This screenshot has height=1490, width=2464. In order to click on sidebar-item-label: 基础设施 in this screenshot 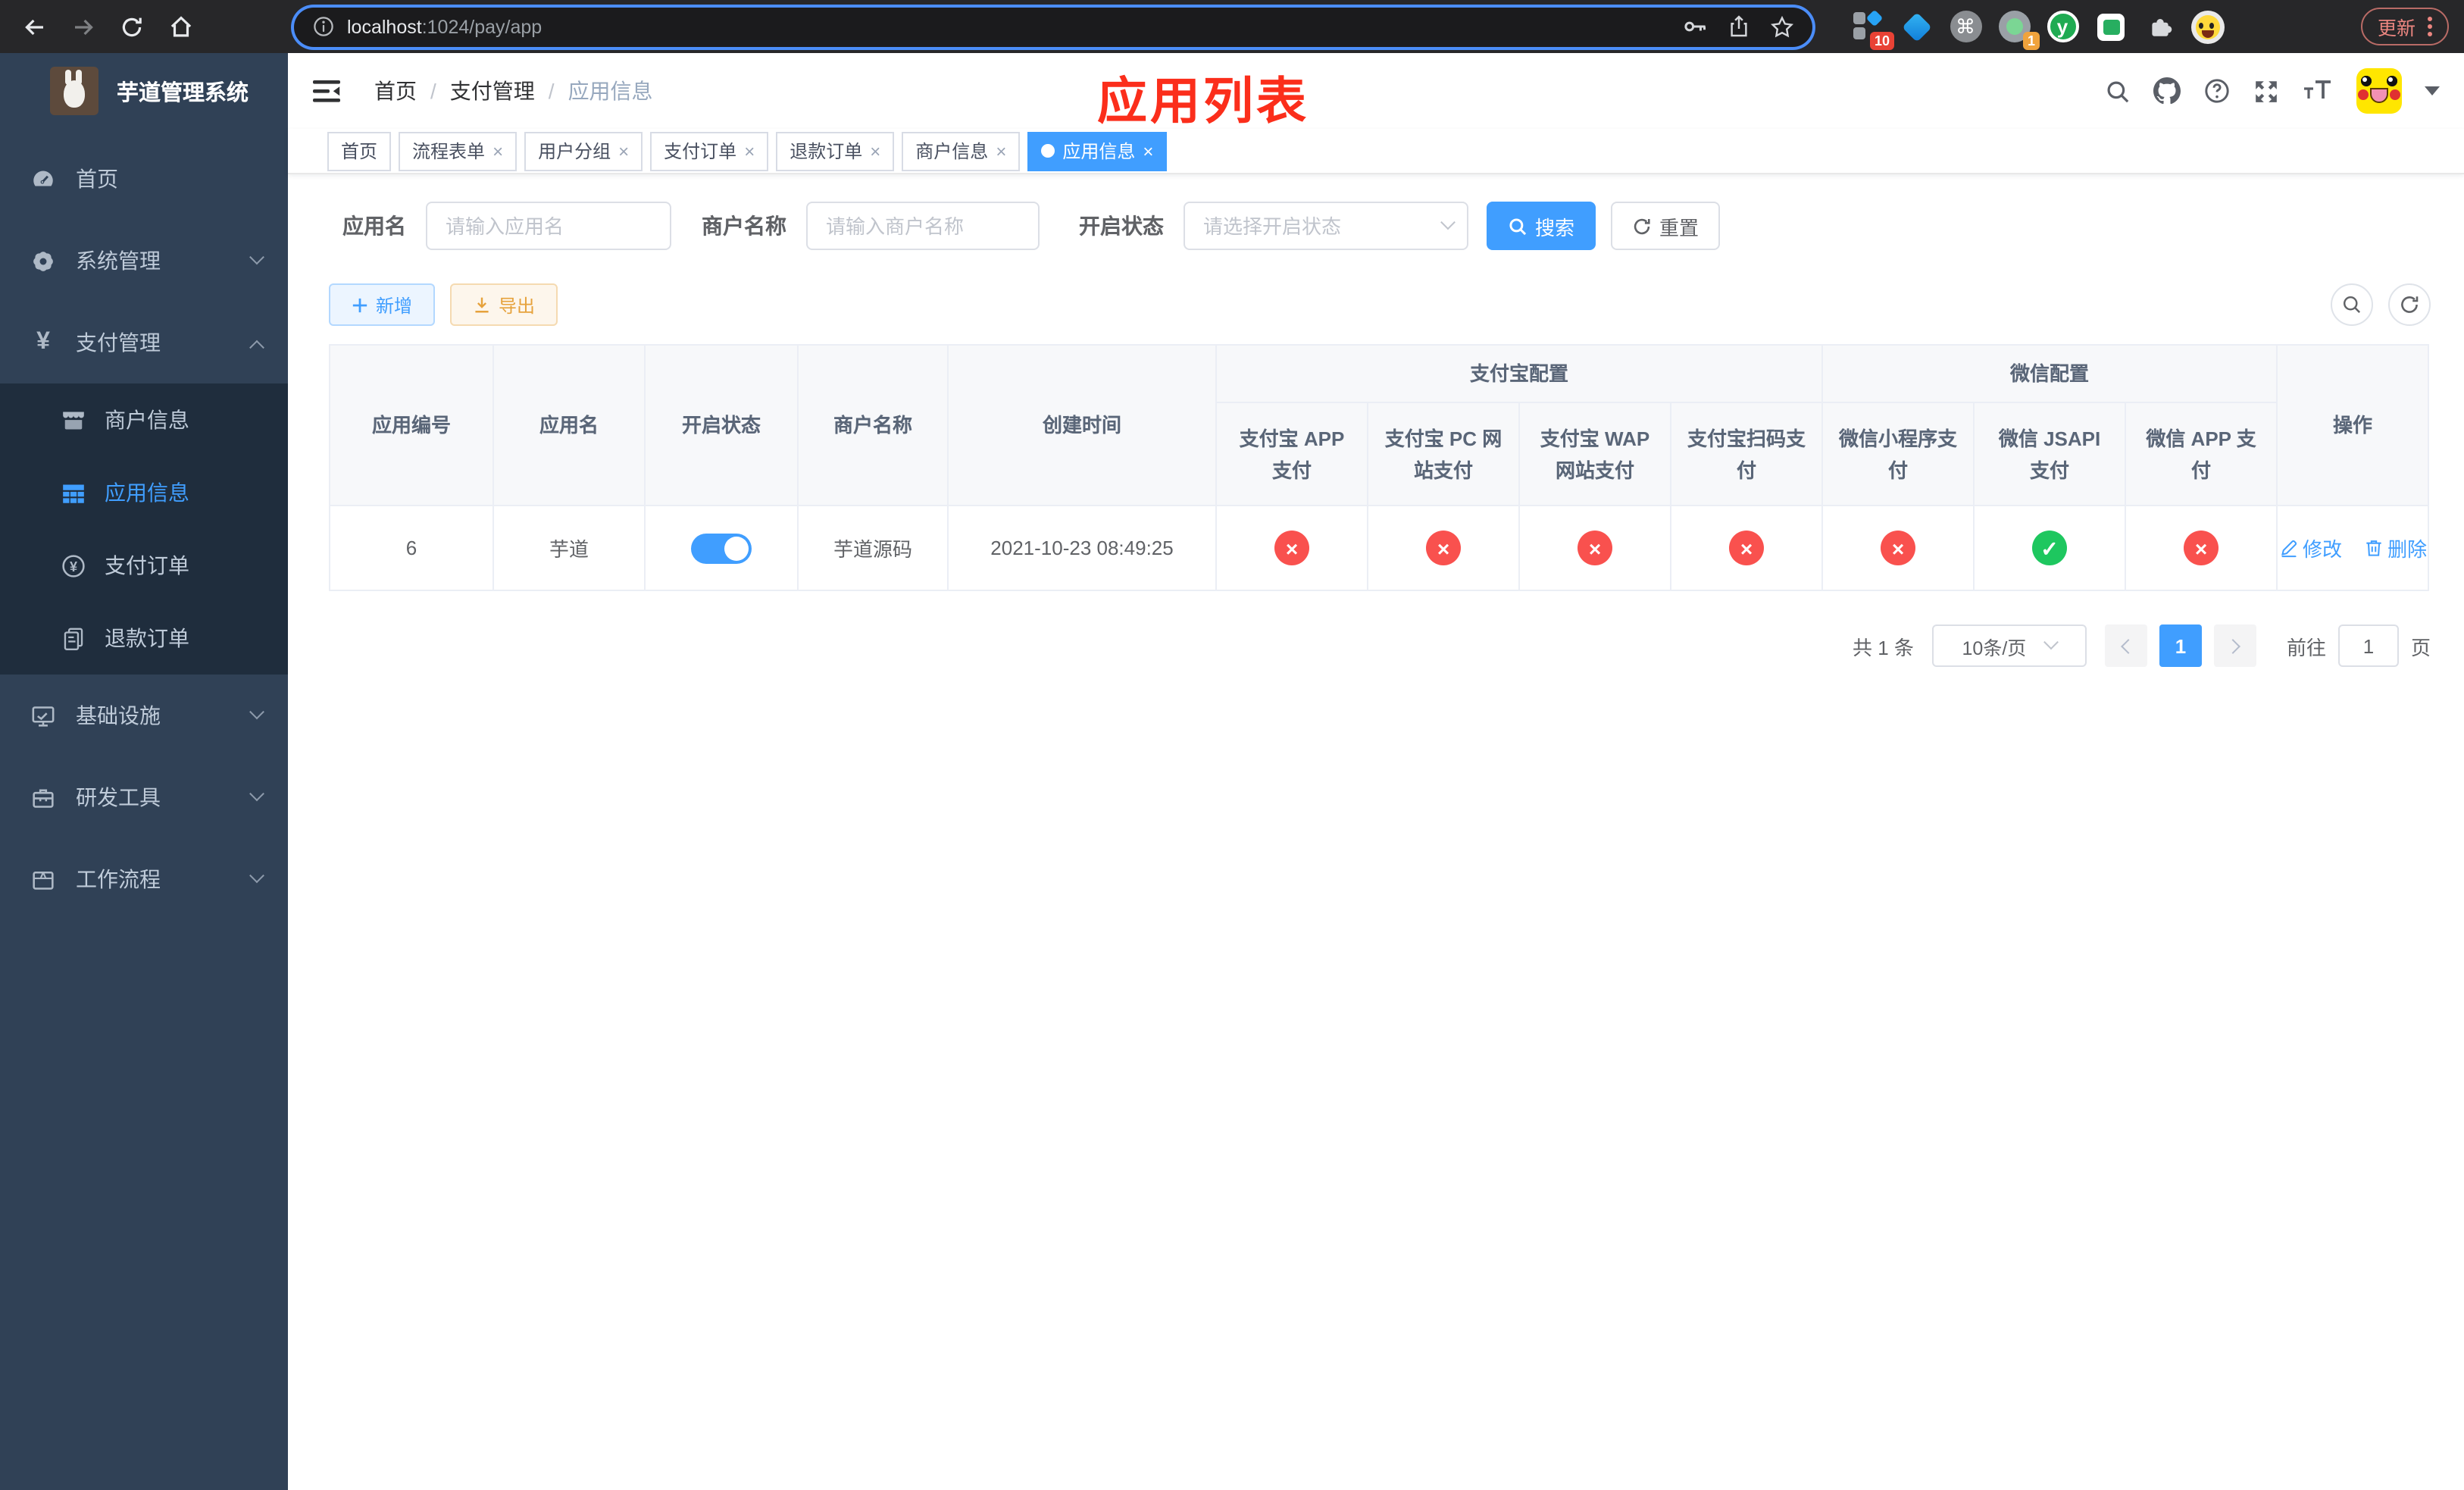, I will do `click(118, 715)`.